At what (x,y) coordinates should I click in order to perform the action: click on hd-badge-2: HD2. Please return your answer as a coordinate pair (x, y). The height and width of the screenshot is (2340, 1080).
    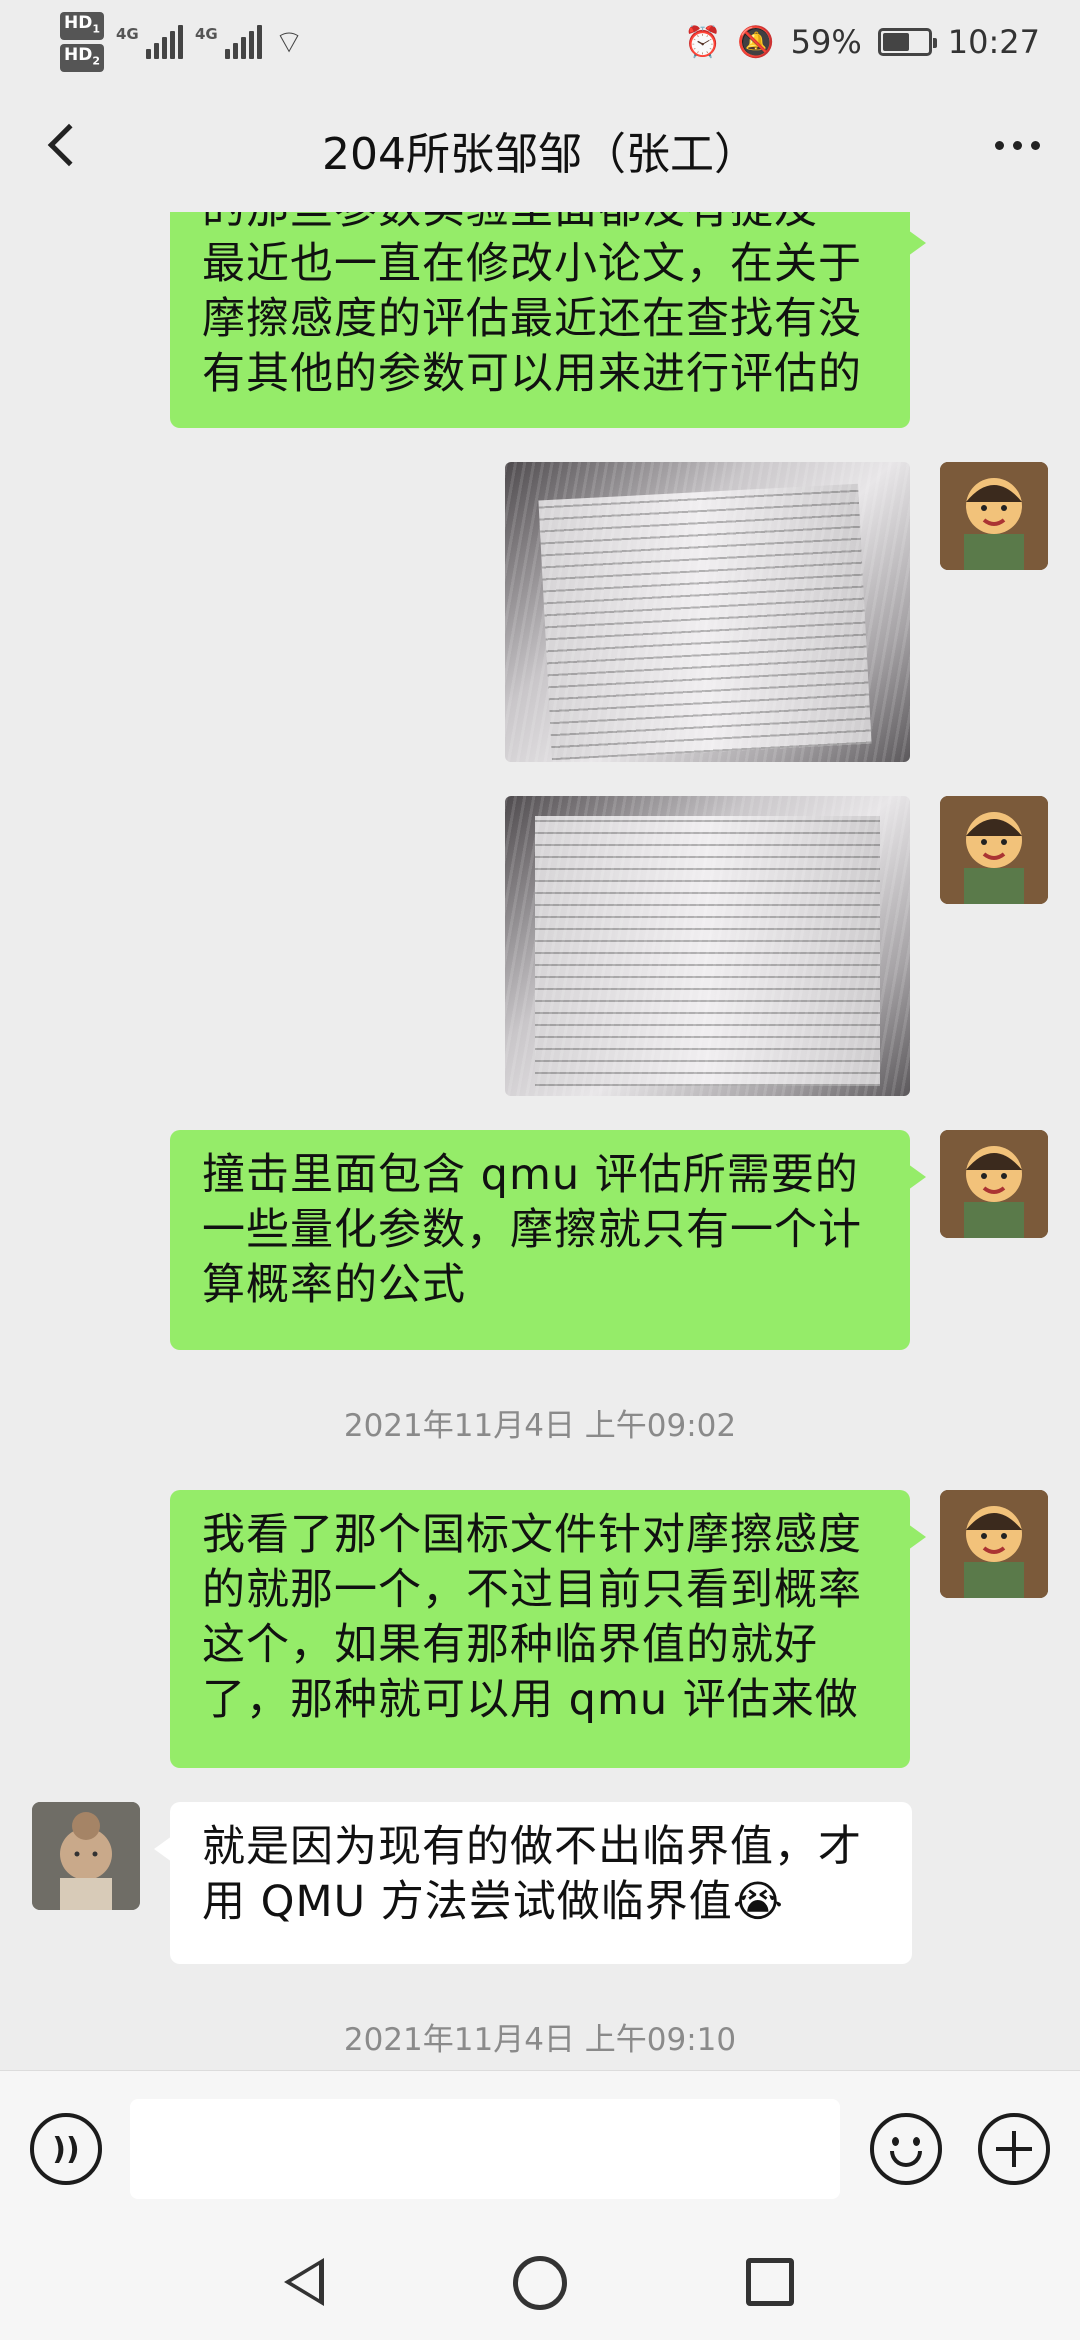
    Looking at the image, I should click on (82, 58).